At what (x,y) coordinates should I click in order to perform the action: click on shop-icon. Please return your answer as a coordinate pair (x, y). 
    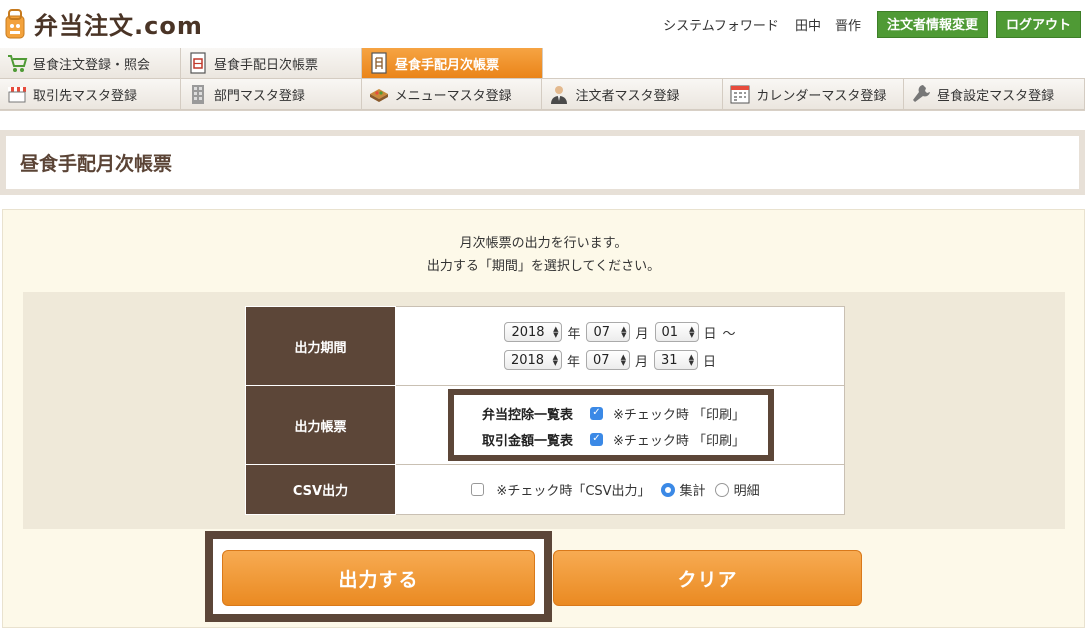
    Looking at the image, I should click on (17, 95).